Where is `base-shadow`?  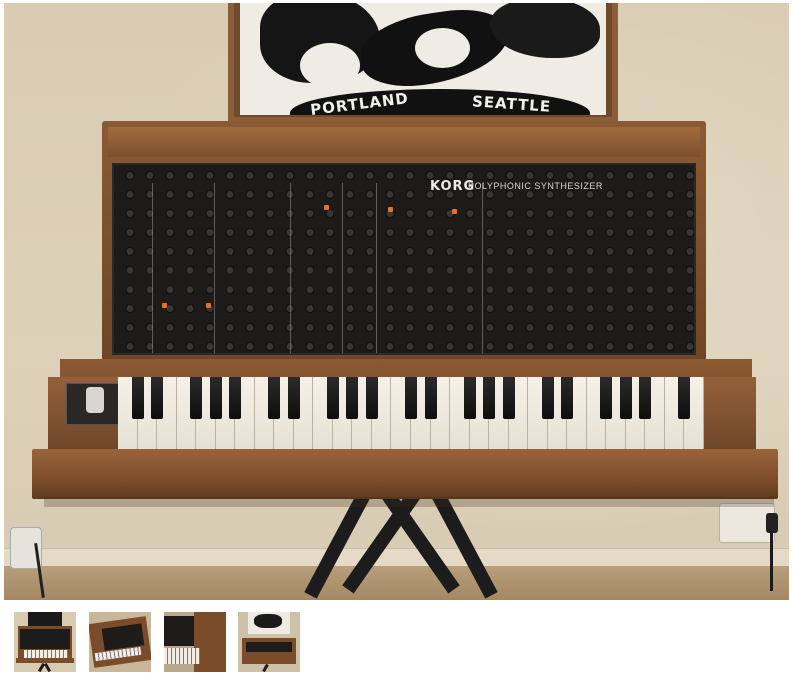 base-shadow is located at coordinates (409, 502).